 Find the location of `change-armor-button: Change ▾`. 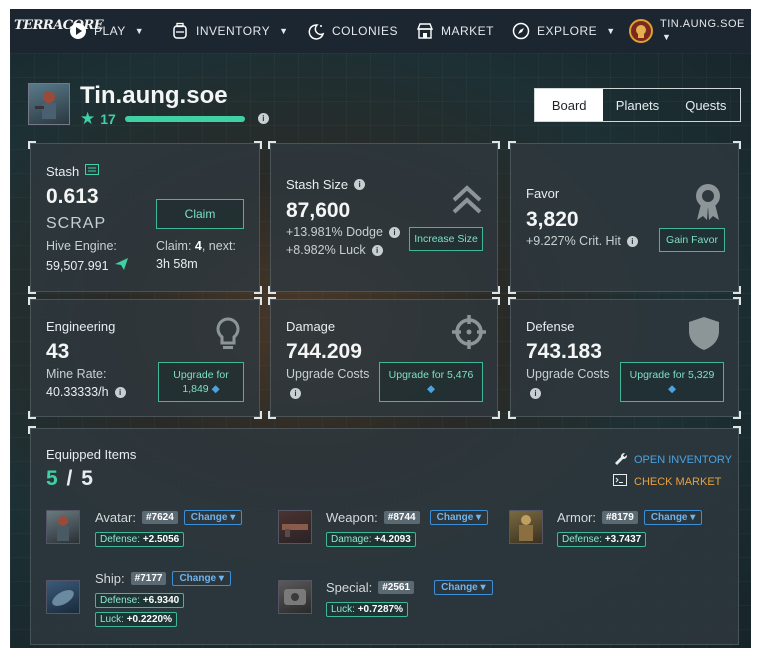

change-armor-button: Change ▾ is located at coordinates (673, 517).